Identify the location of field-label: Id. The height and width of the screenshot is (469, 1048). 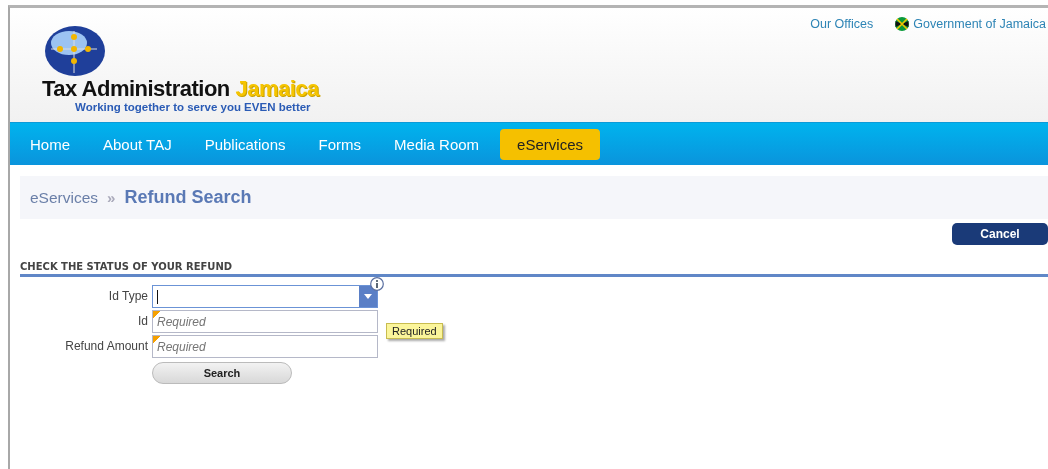
(143, 320).